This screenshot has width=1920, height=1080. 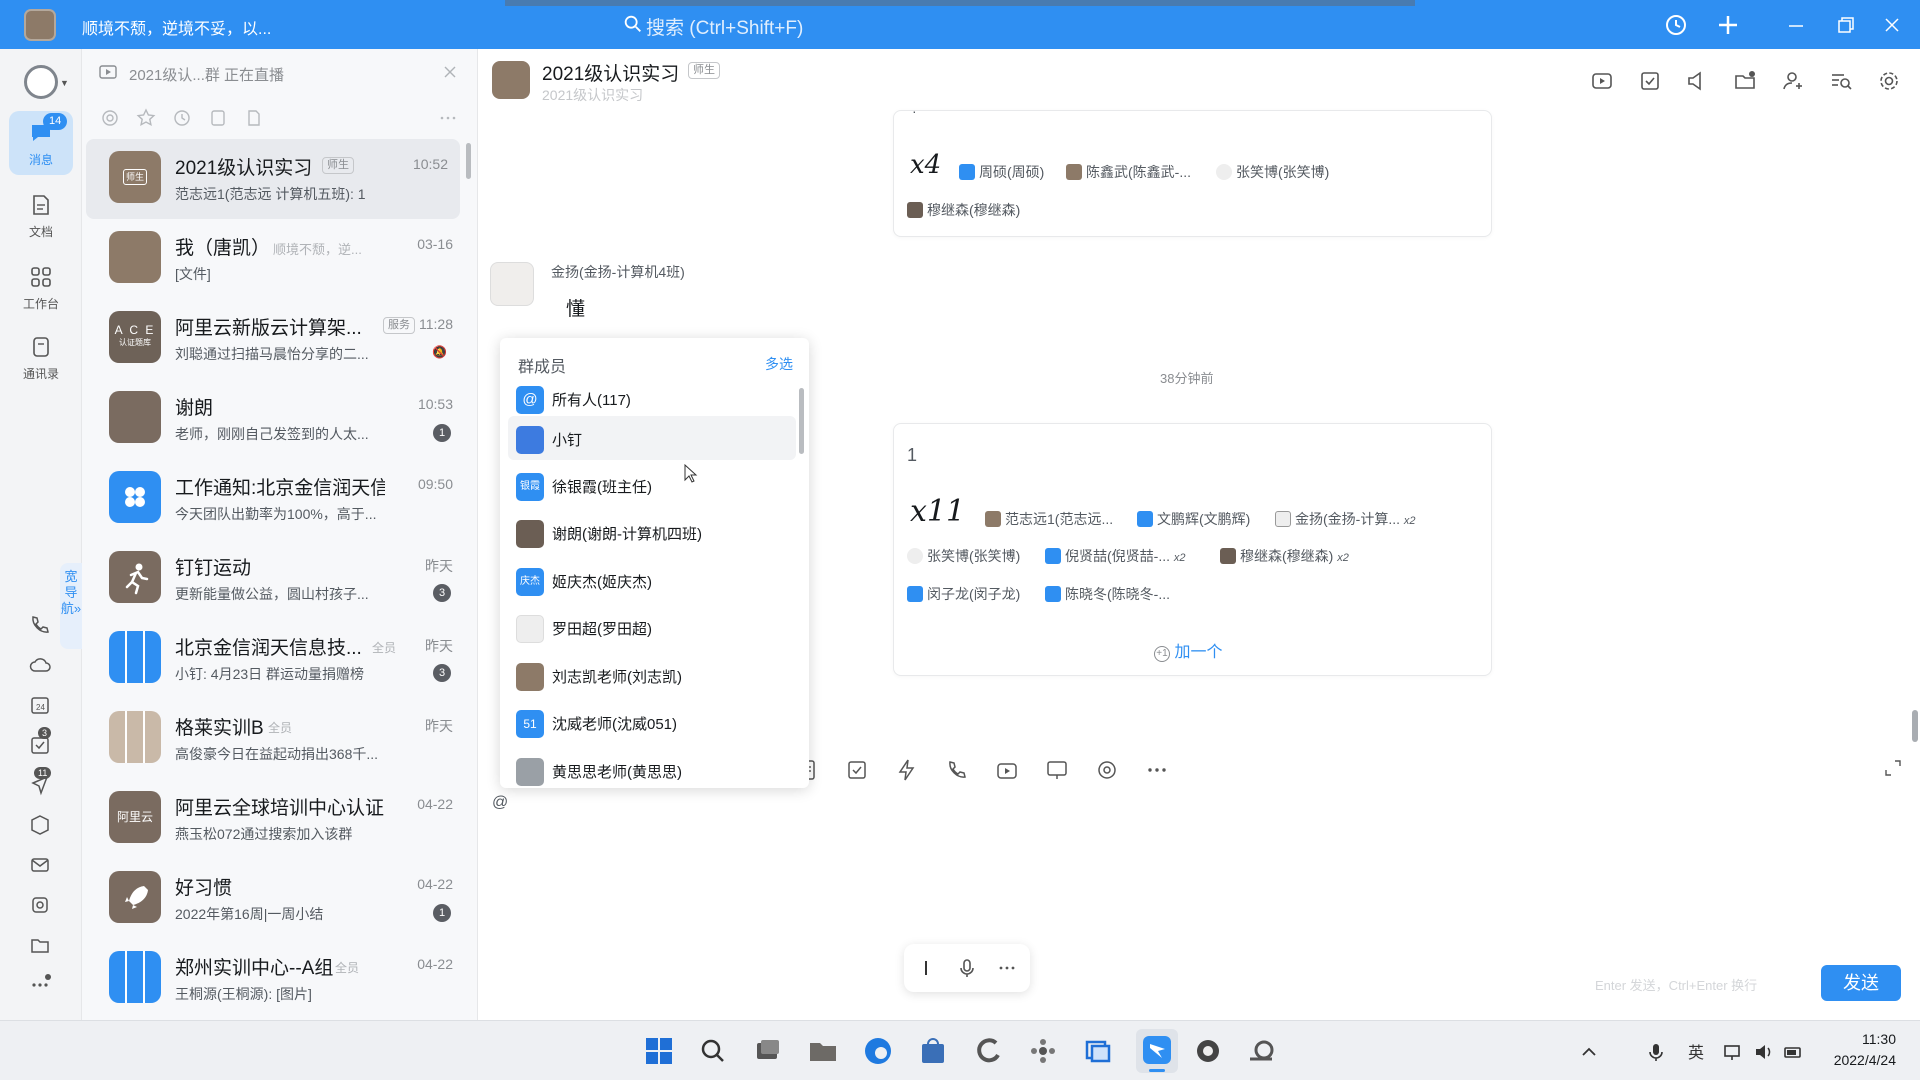 What do you see at coordinates (40, 945) in the screenshot?
I see `folder-icon` at bounding box center [40, 945].